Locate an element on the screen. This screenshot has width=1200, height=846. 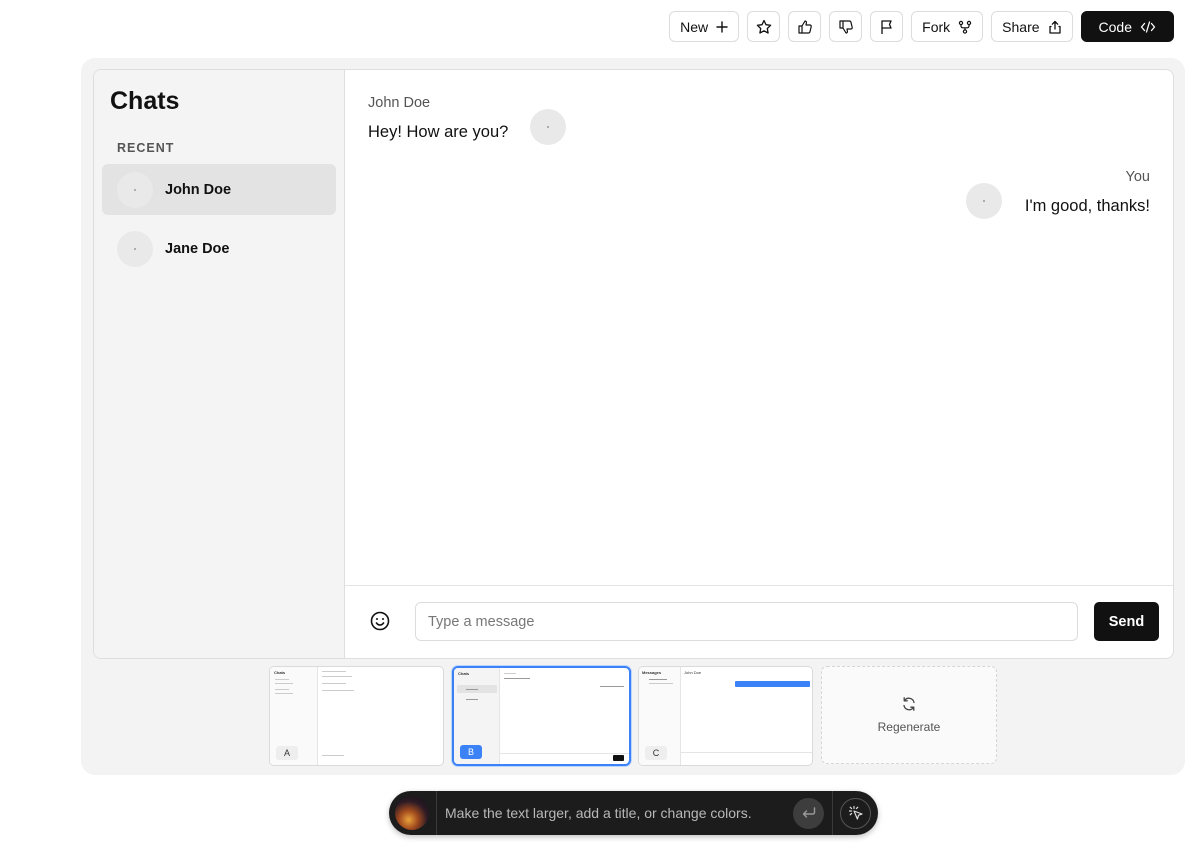
new-button: New is located at coordinates (704, 26).